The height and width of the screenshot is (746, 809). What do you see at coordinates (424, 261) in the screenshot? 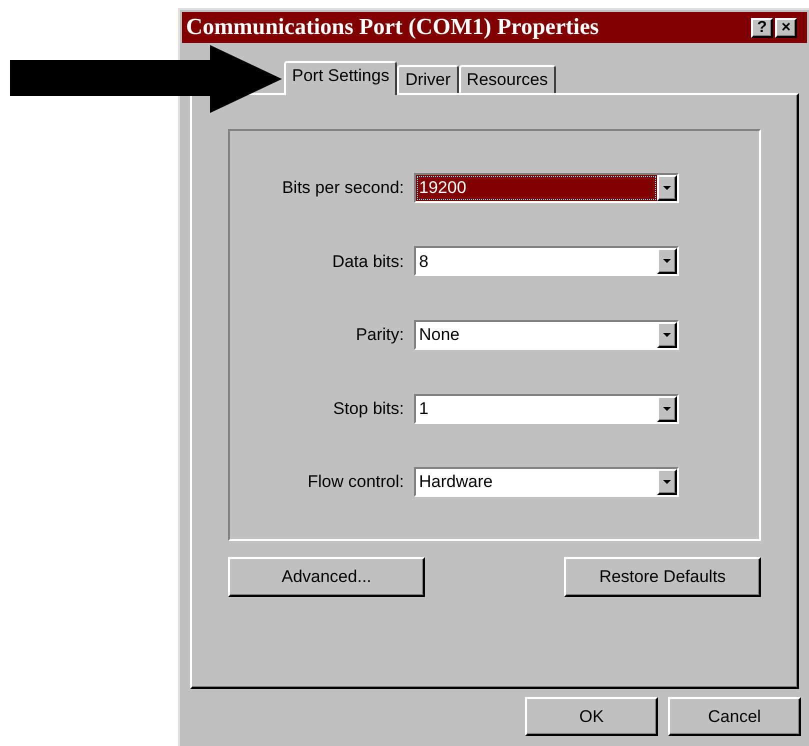
I see `combo-value: 8` at bounding box center [424, 261].